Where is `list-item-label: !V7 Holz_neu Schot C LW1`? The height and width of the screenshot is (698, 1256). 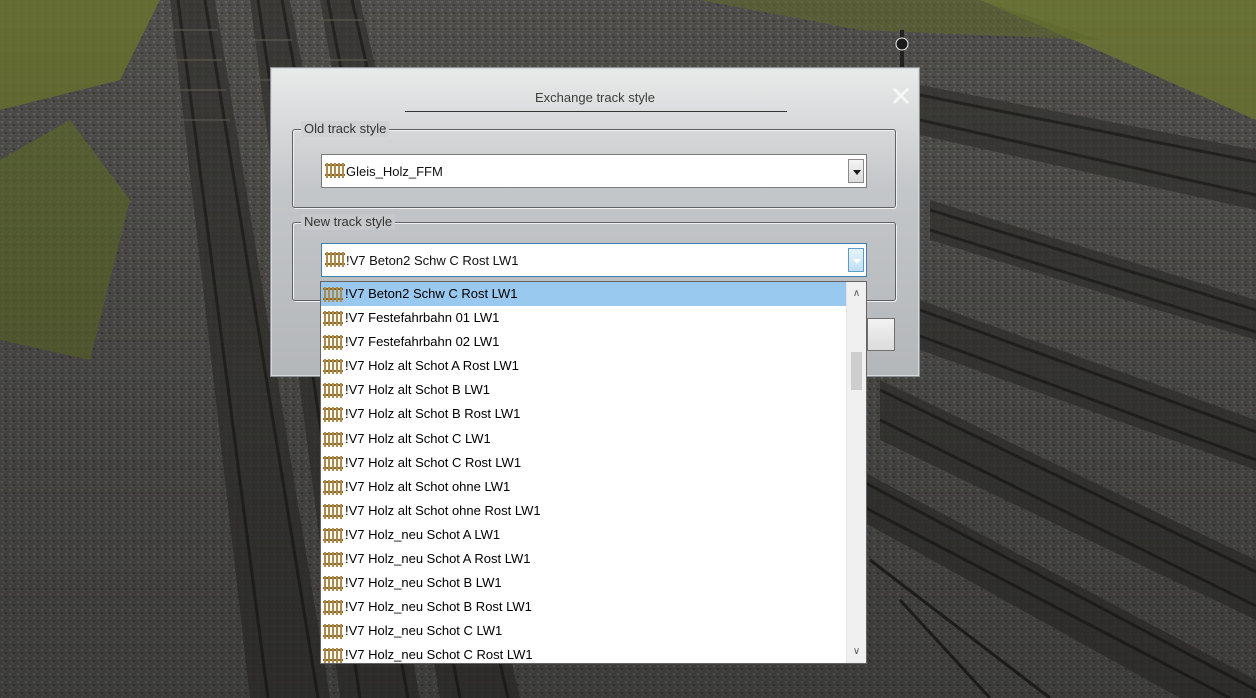 list-item-label: !V7 Holz_neu Schot C LW1 is located at coordinates (424, 631).